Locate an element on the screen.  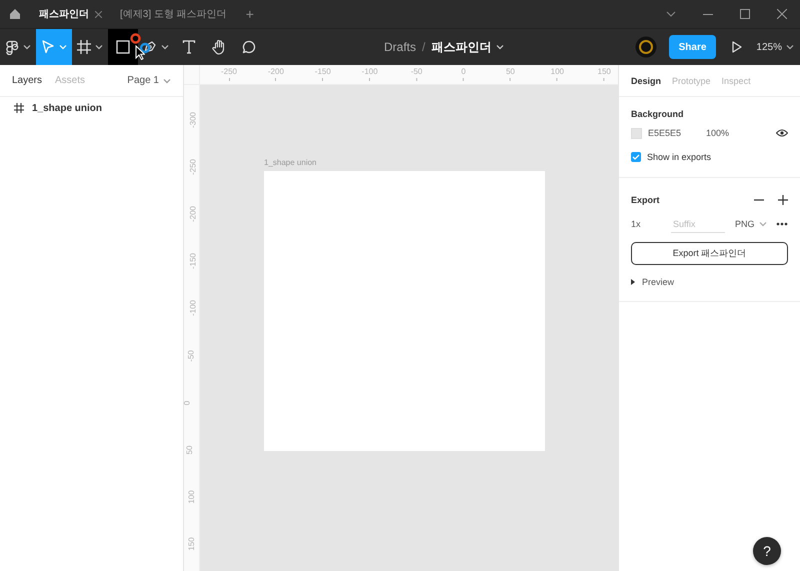
format-menu: PNG is located at coordinates (751, 224).